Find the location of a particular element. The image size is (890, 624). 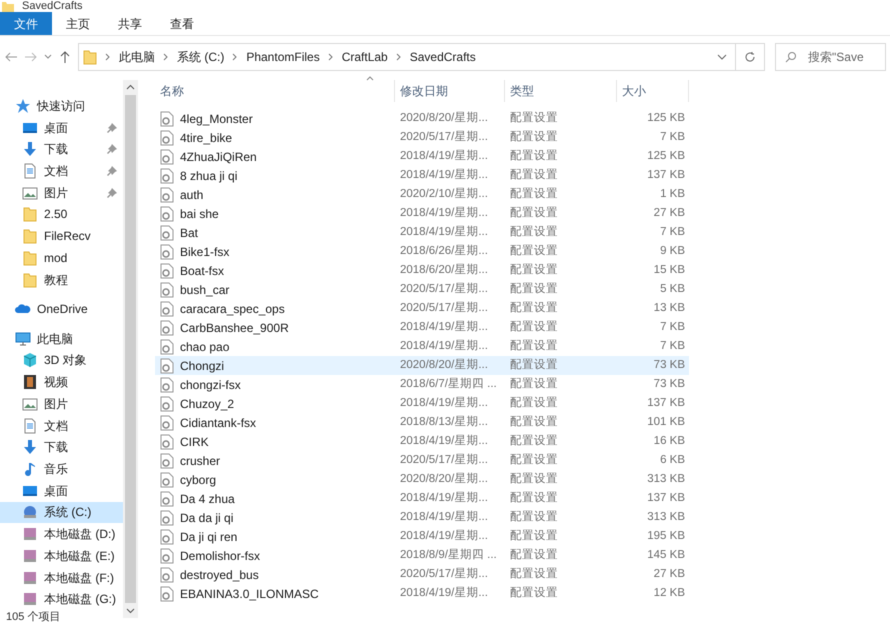

file-name: crusher is located at coordinates (200, 461).